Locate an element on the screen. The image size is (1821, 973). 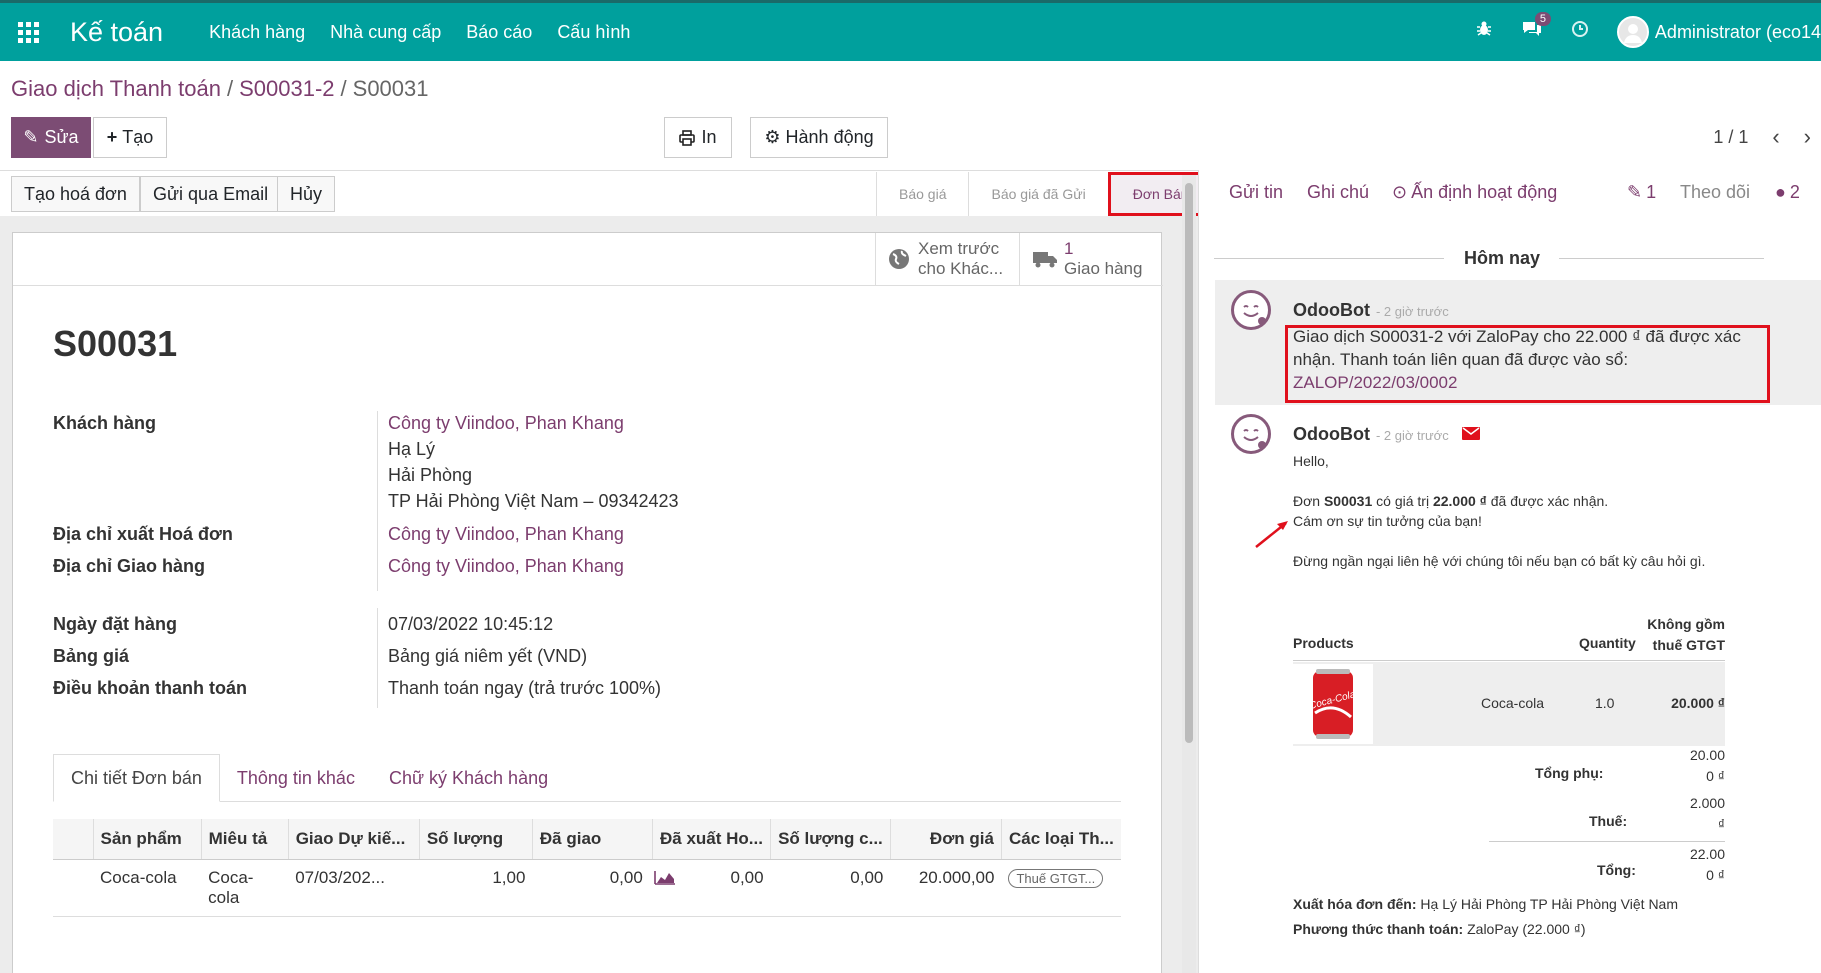
followers-button: ● 2 is located at coordinates (1787, 192).